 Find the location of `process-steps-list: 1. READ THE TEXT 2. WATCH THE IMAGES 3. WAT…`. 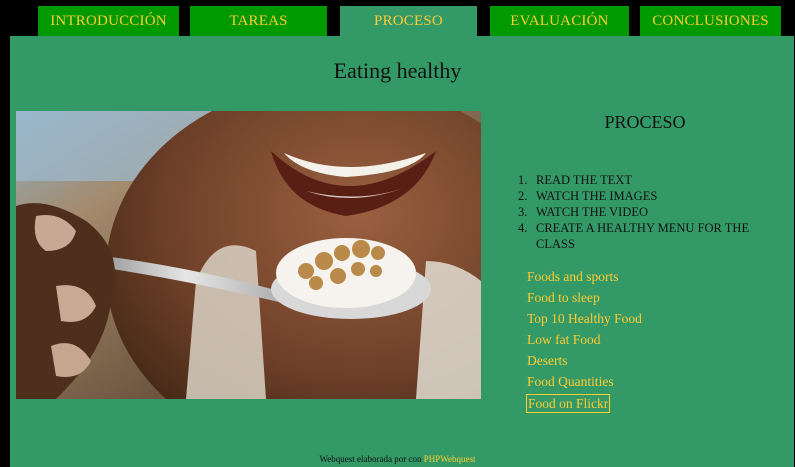

process-steps-list: 1. READ THE TEXT 2. WATCH THE IMAGES 3. WAT… is located at coordinates (653, 212).